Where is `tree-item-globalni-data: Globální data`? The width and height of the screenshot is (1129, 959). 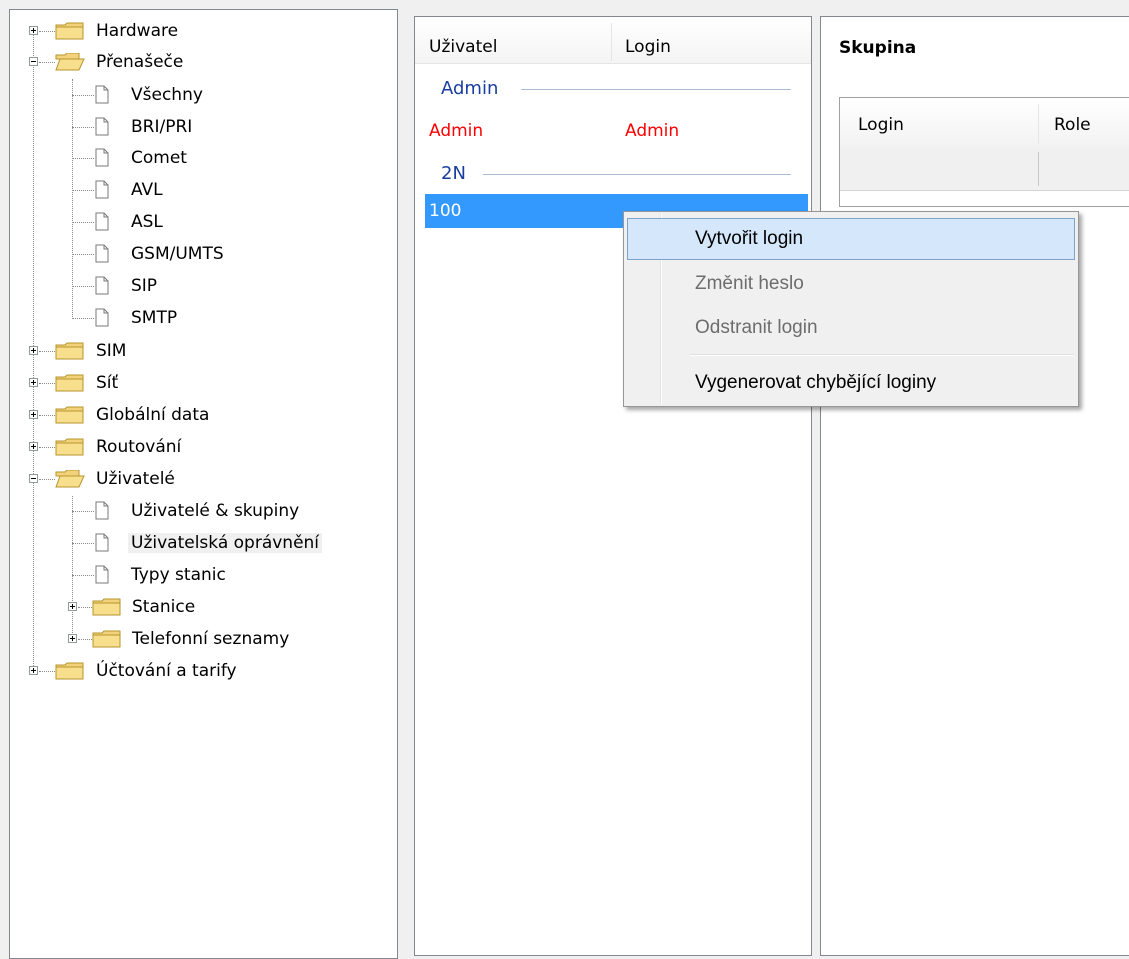
tree-item-globalni-data: Globální data is located at coordinates (200, 417).